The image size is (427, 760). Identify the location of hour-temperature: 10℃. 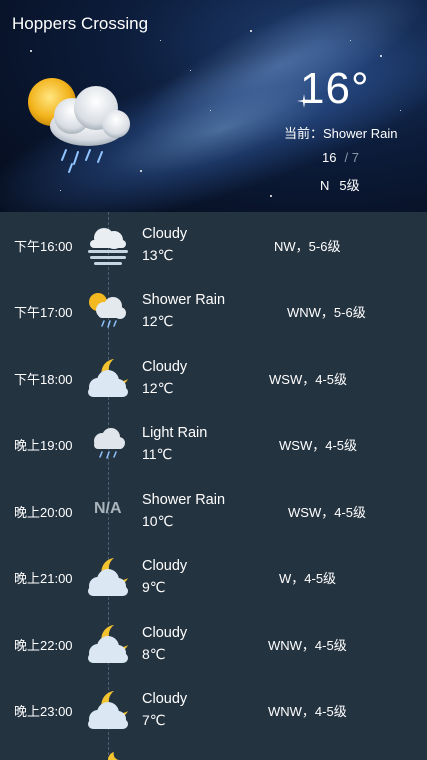
(158, 521).